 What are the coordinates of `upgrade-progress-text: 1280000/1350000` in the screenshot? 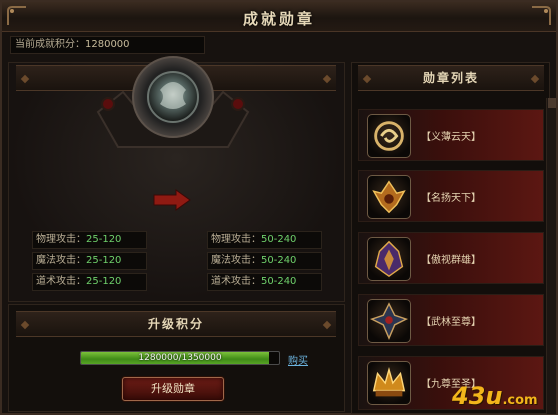 It's located at (180, 358).